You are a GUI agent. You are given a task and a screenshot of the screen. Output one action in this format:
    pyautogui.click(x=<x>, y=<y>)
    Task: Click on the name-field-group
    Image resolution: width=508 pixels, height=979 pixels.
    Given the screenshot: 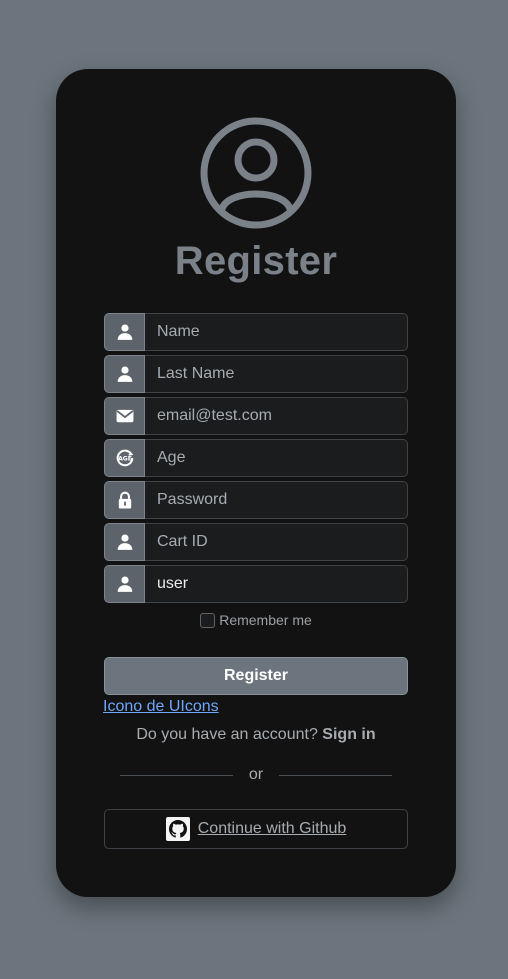 What is the action you would take?
    pyautogui.click(x=256, y=332)
    